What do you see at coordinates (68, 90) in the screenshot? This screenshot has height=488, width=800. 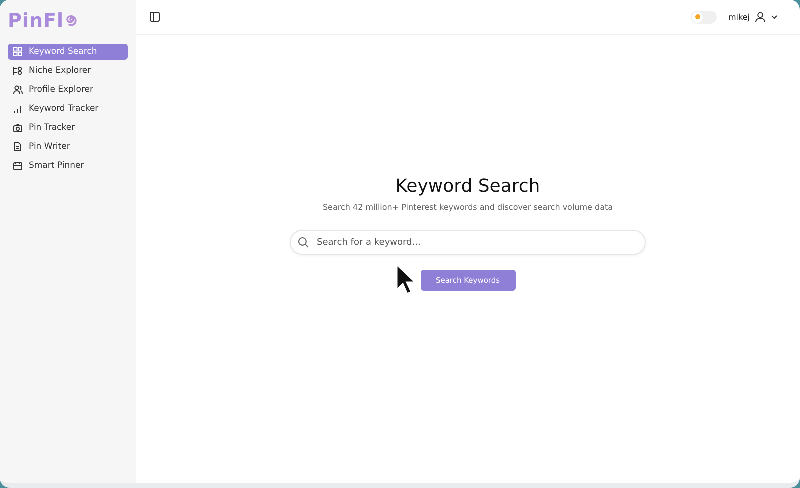 I see `sidebar-item: Profile Explorer` at bounding box center [68, 90].